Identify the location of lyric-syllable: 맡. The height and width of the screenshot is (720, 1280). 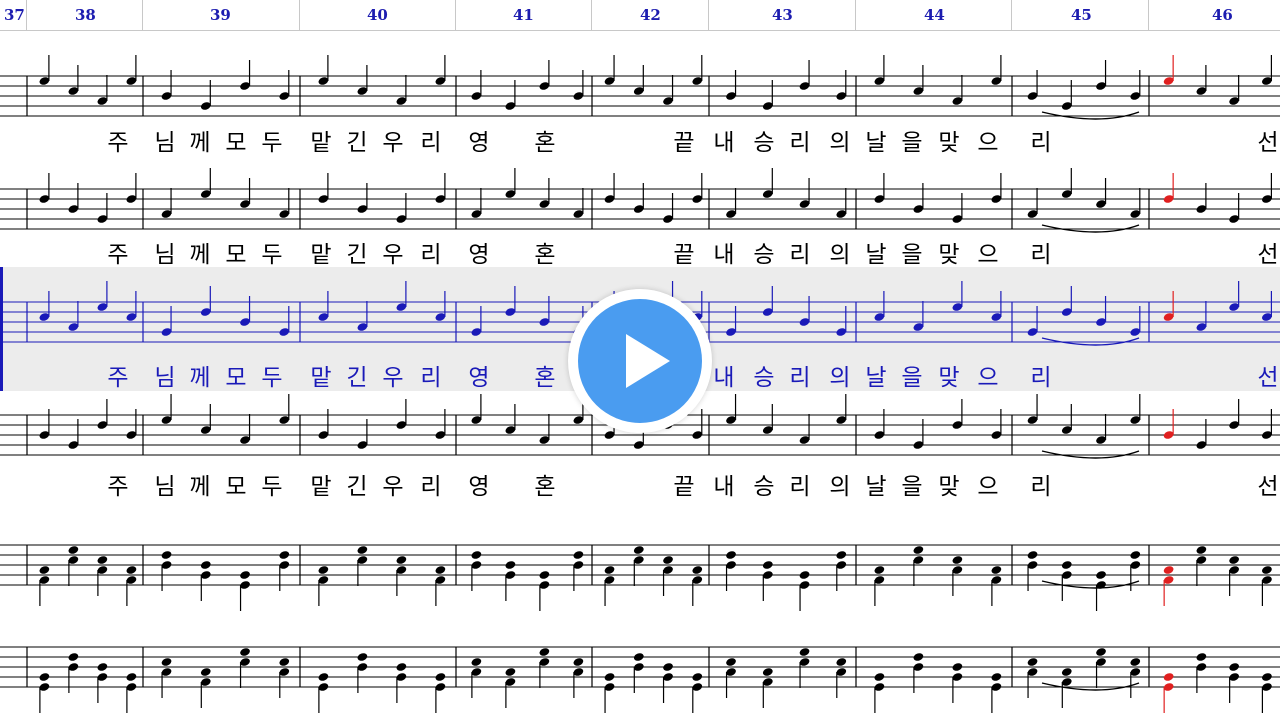
(321, 378).